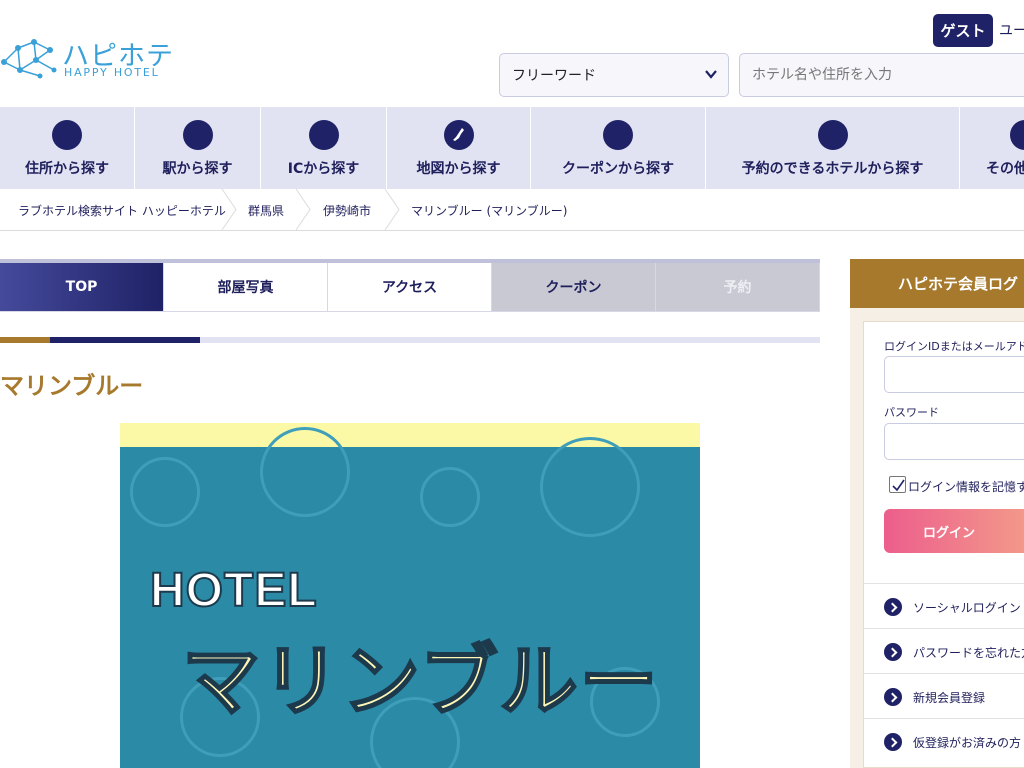 The height and width of the screenshot is (768, 1024). I want to click on nav-item-label: クーポンから探す, so click(618, 169).